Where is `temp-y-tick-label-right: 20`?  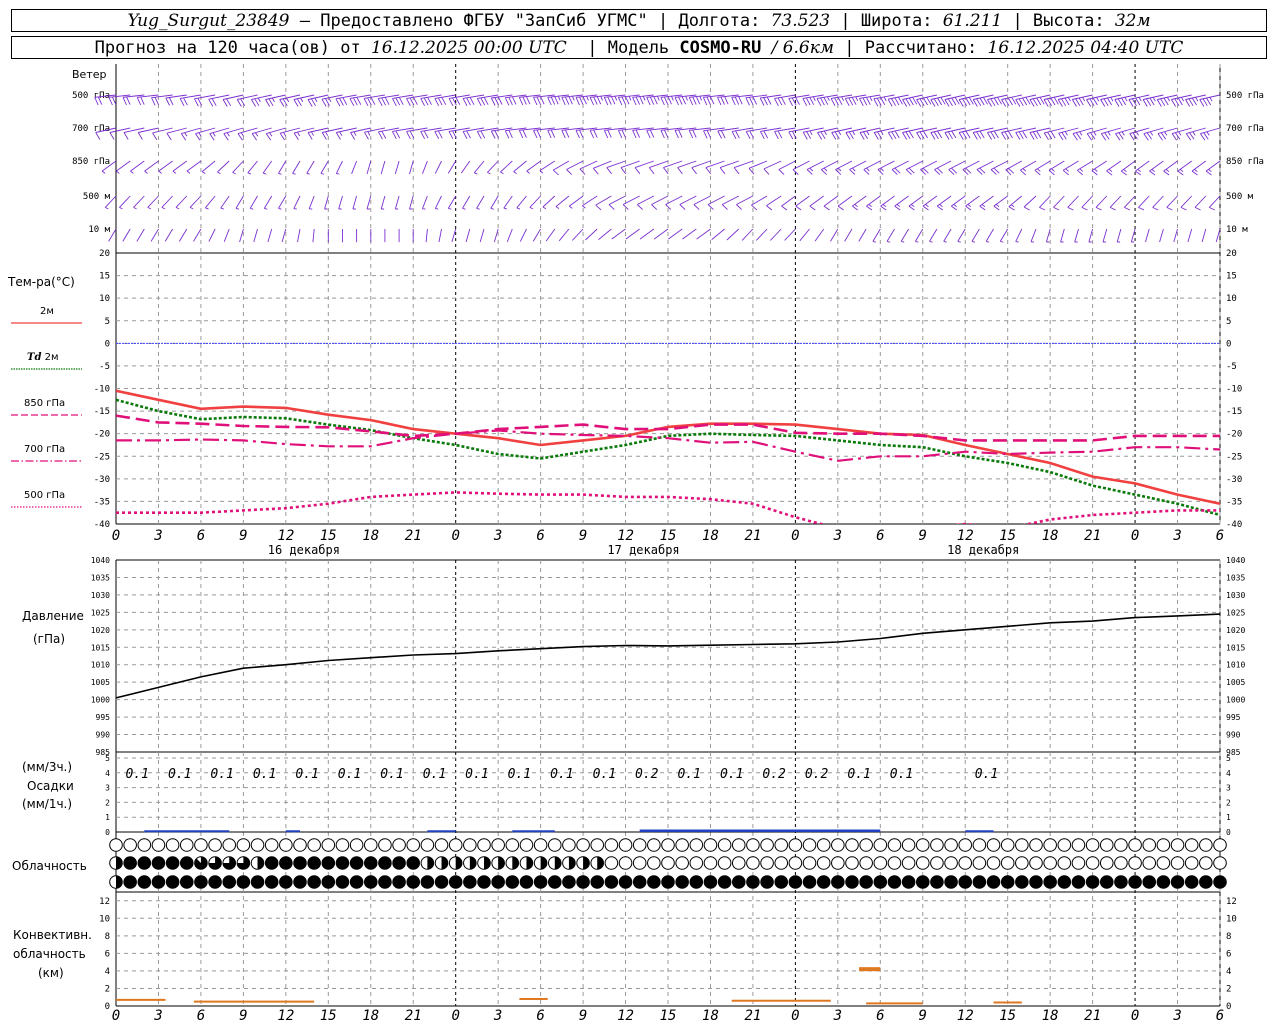 temp-y-tick-label-right: 20 is located at coordinates (1231, 254).